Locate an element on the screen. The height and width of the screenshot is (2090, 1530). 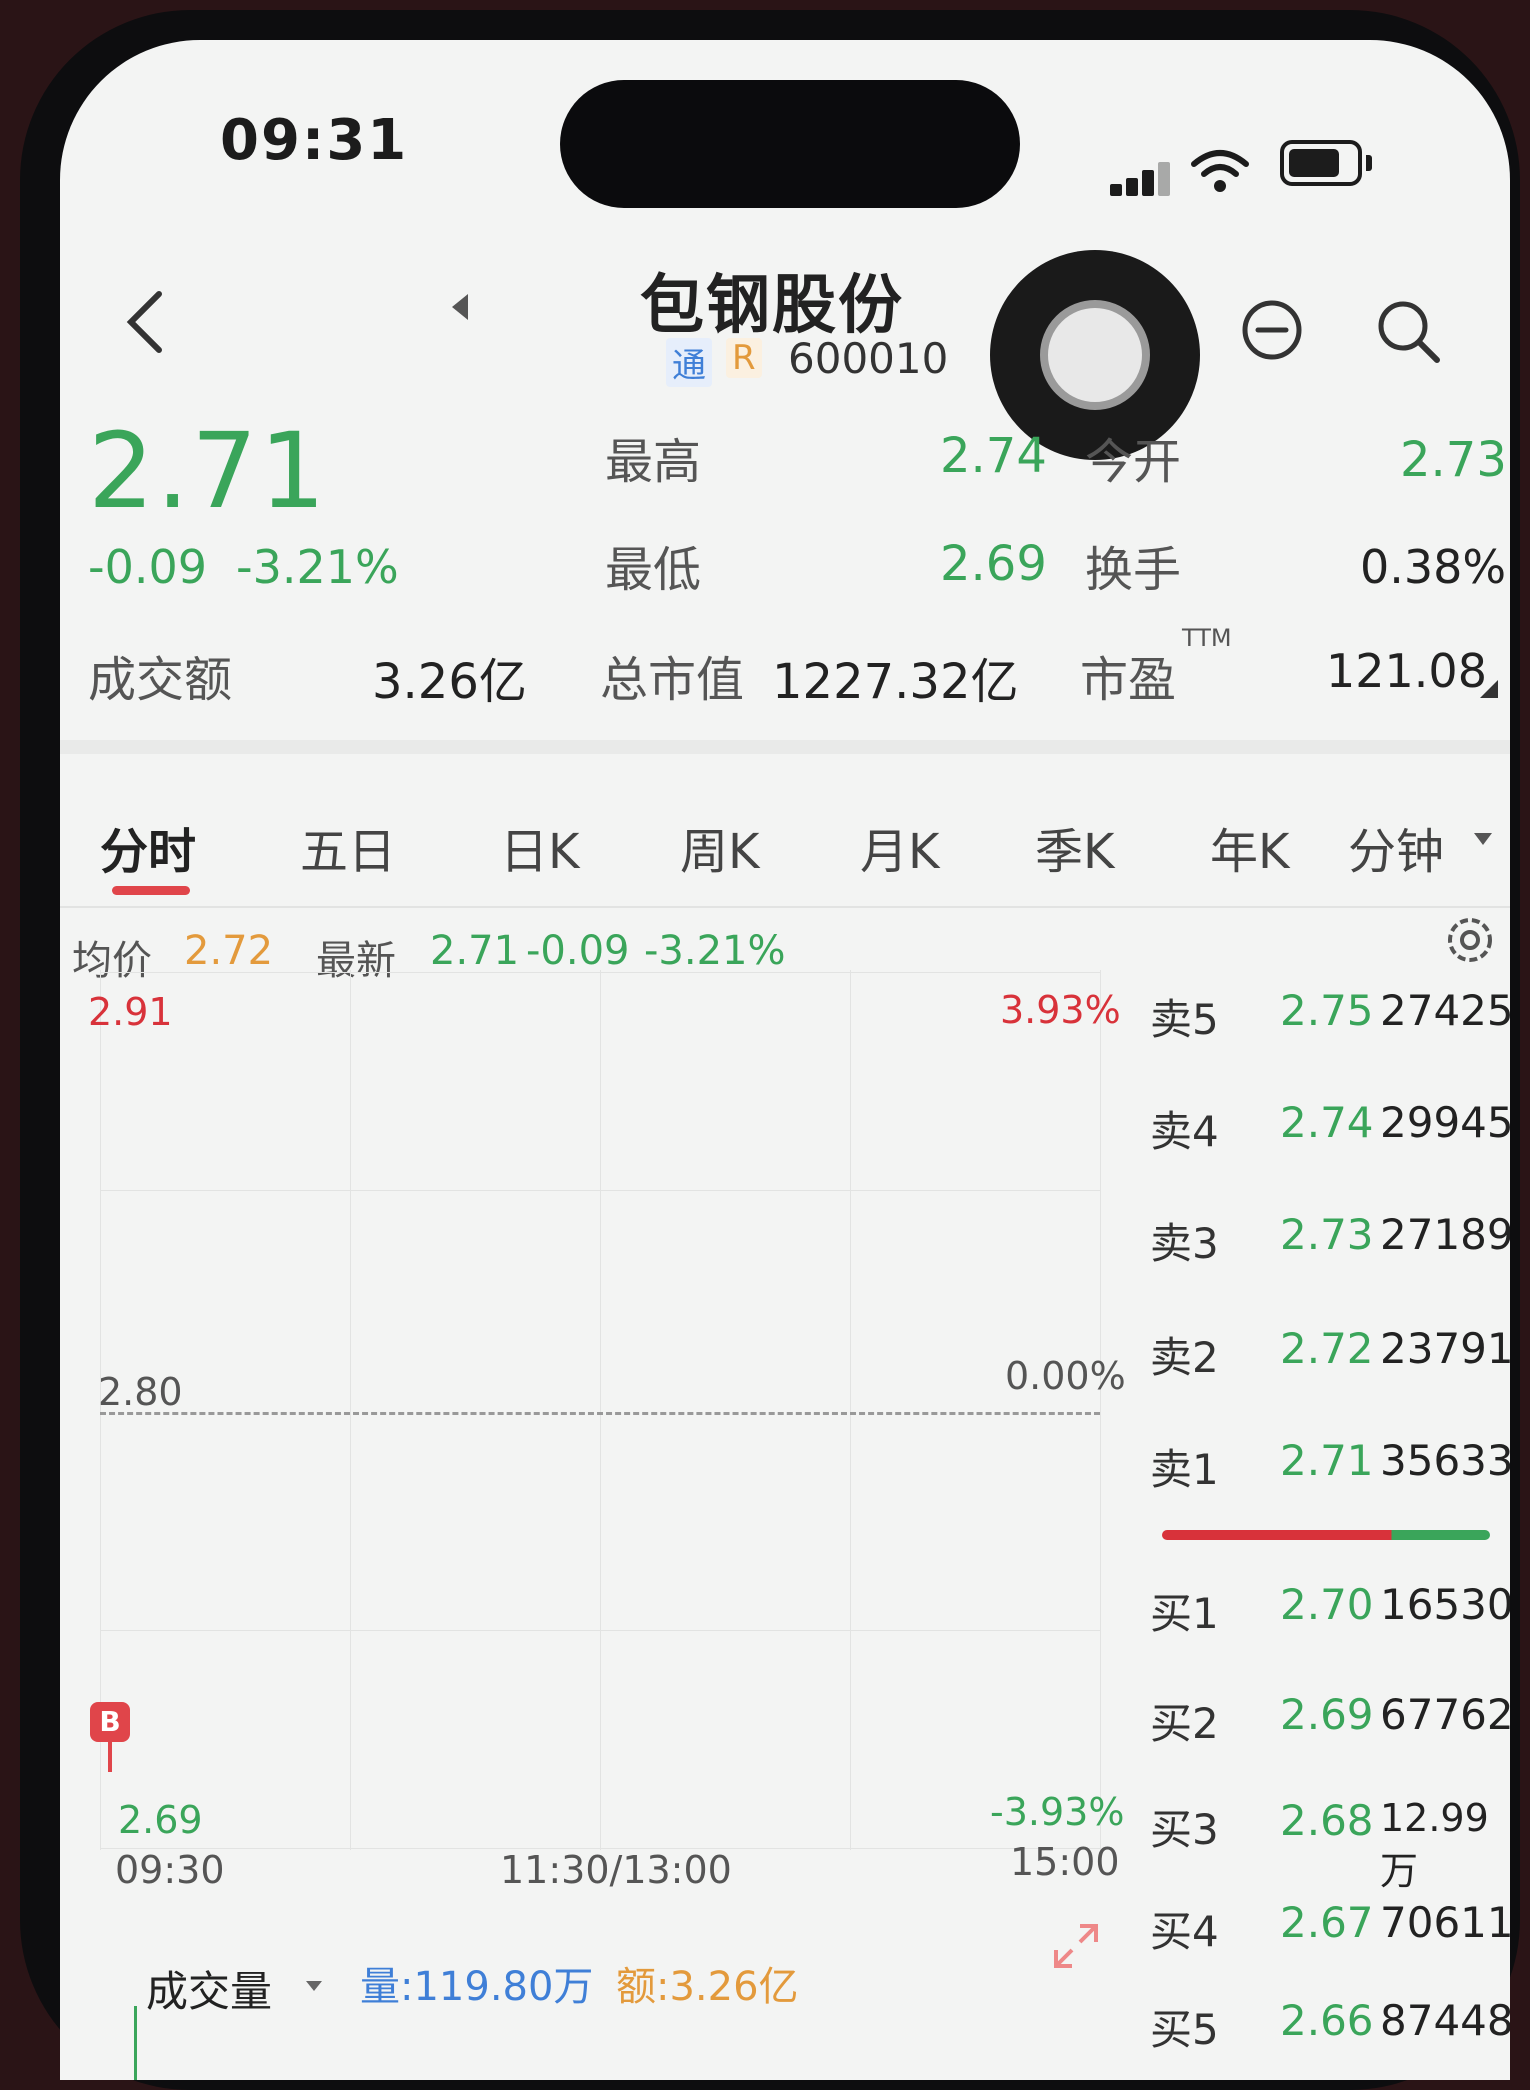
open-value: 2.73 is located at coordinates (1453, 460).